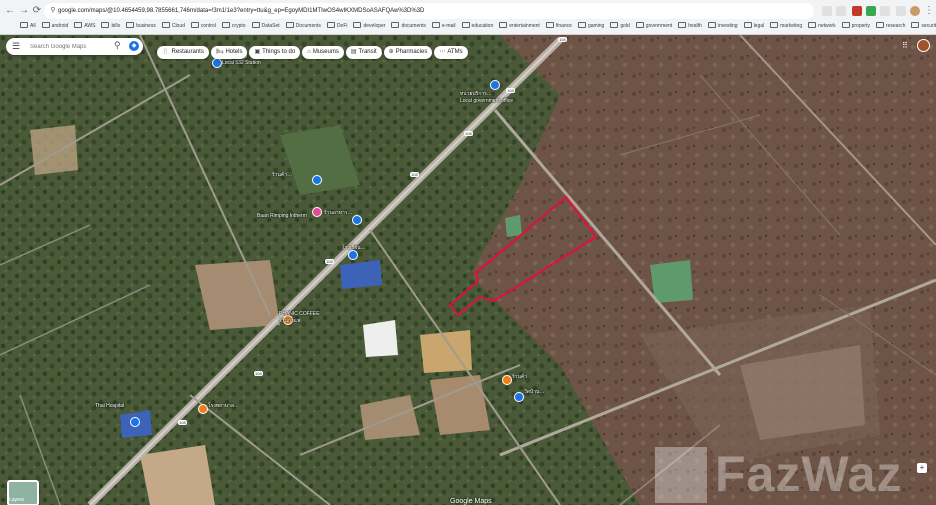 Image resolution: width=936 pixels, height=505 pixels. What do you see at coordinates (653, 26) in the screenshot?
I see `bookmark-item: government` at bounding box center [653, 26].